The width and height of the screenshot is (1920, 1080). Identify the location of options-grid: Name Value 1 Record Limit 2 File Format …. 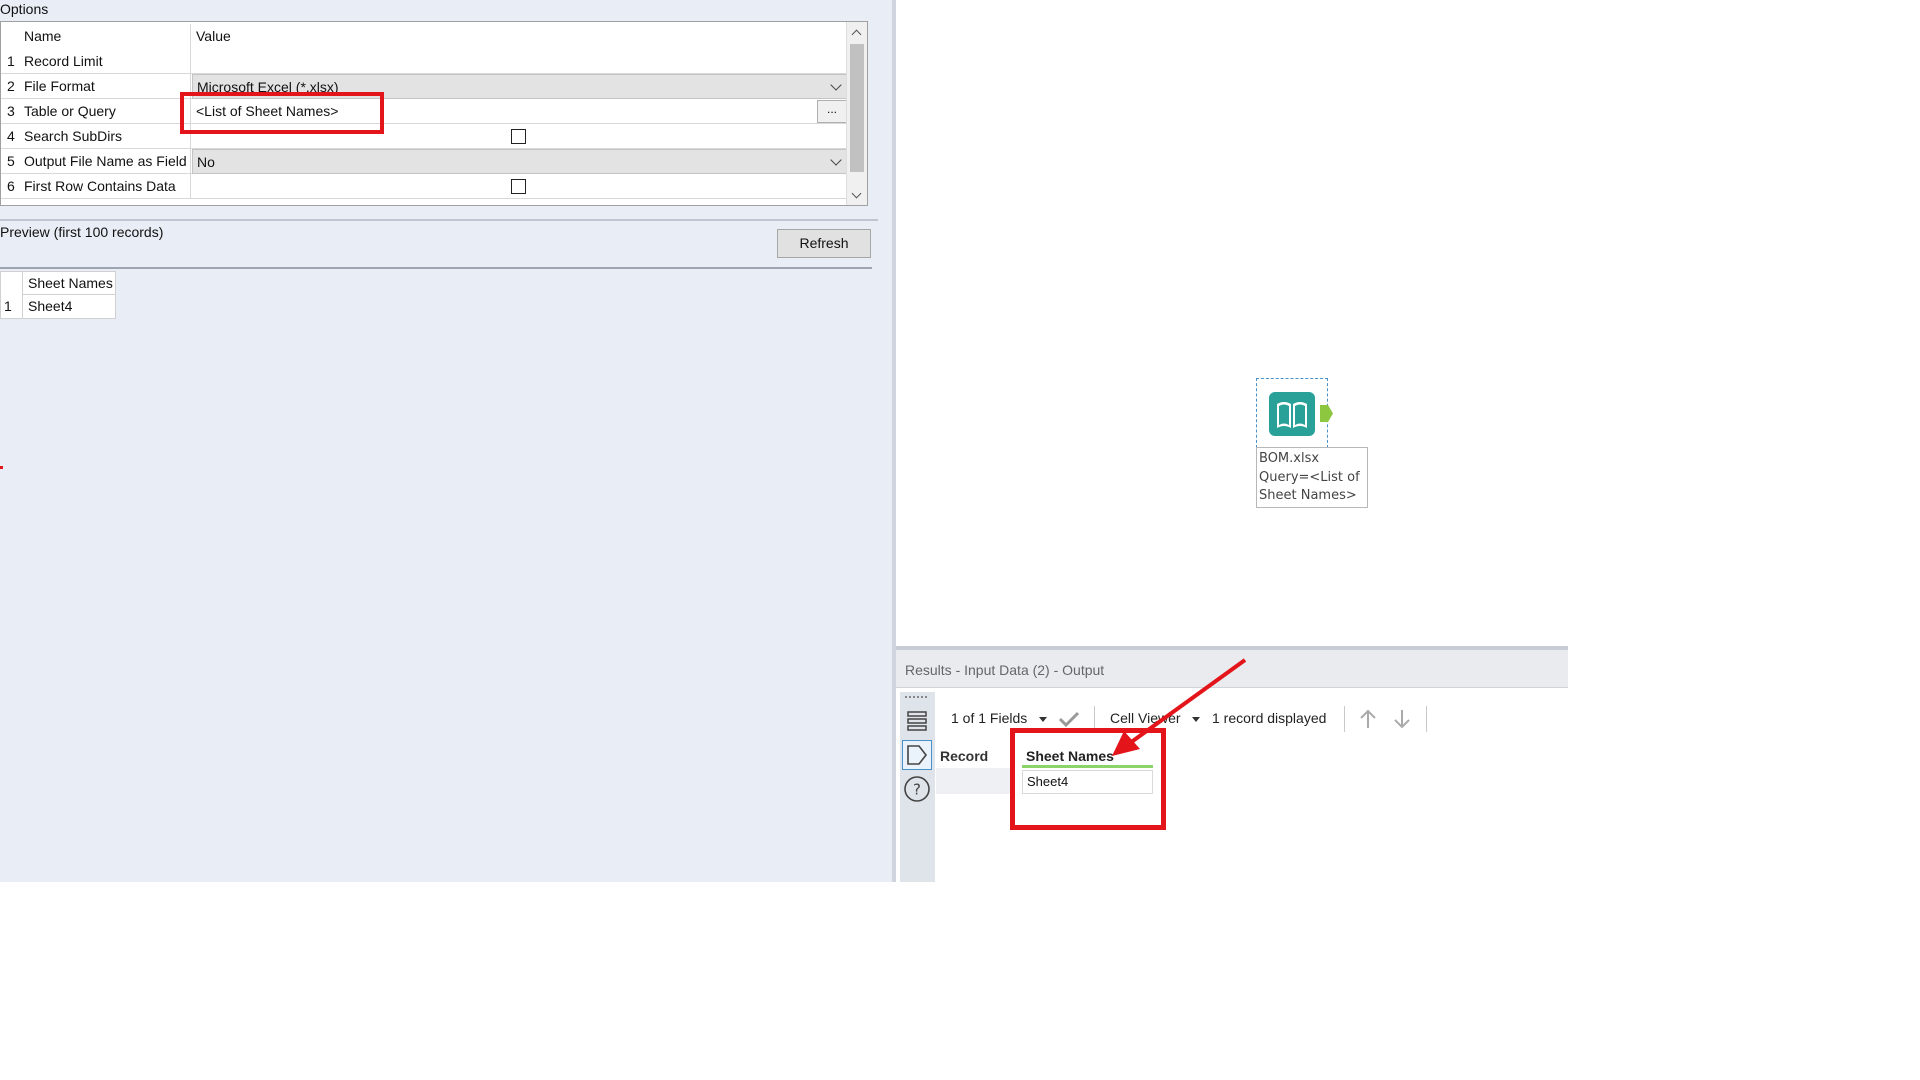
(434, 113).